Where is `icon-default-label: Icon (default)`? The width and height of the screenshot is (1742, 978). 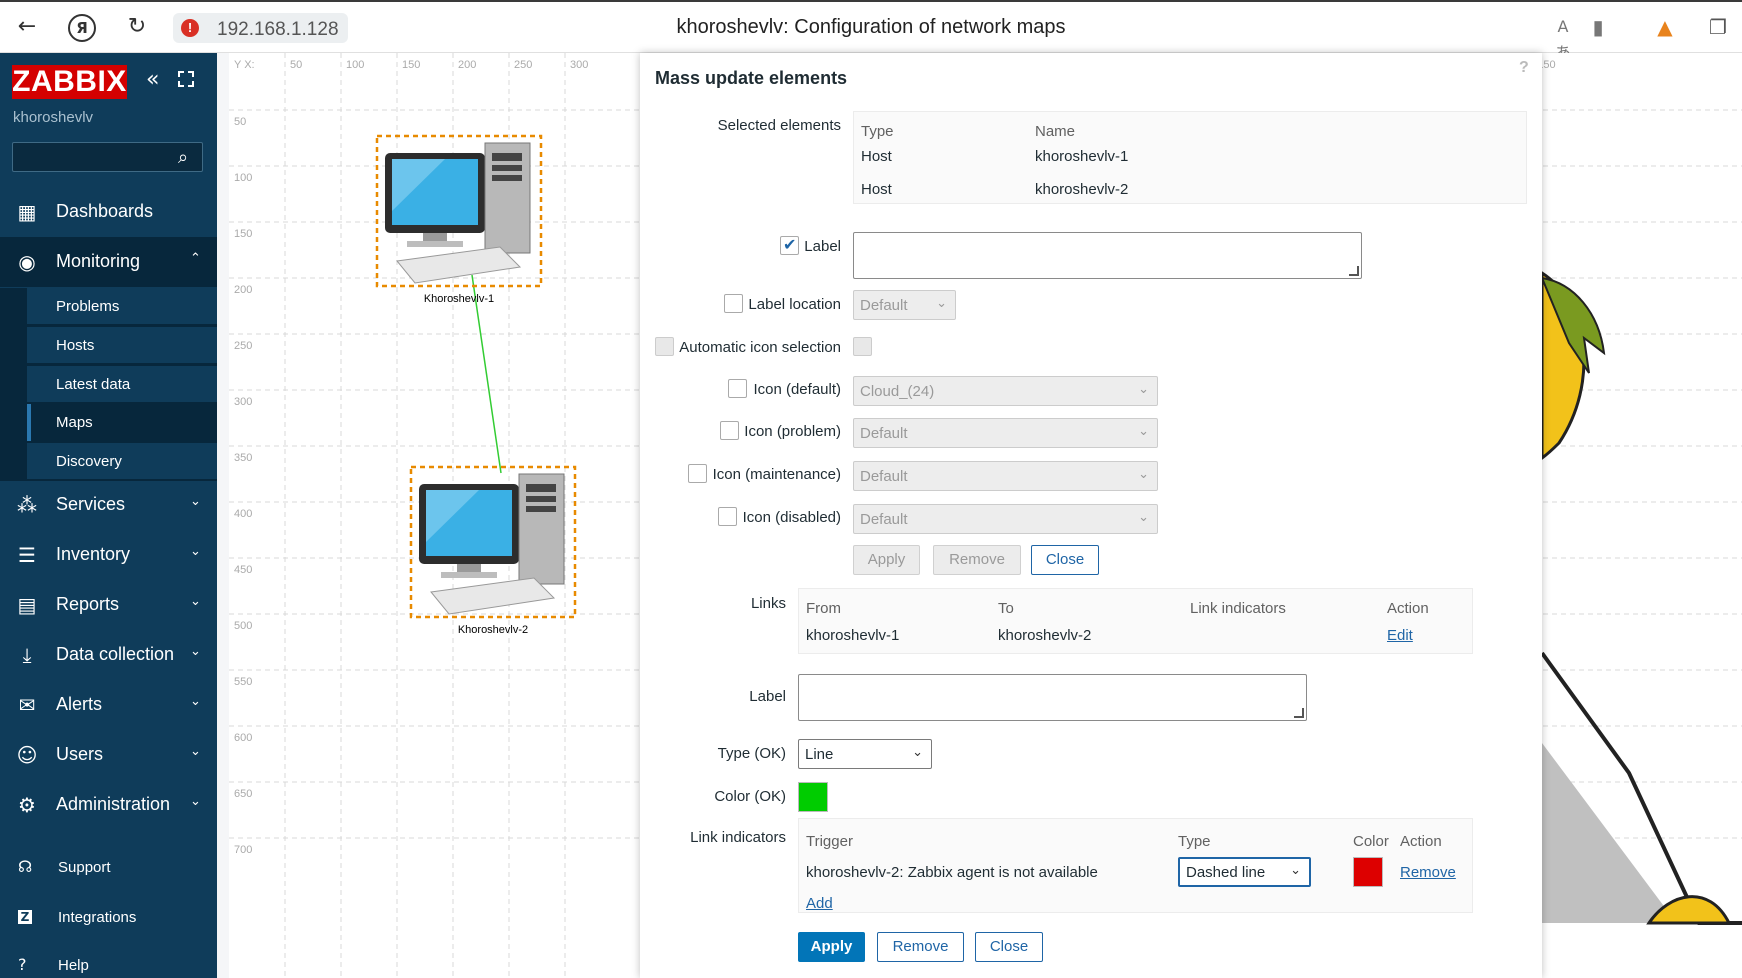 icon-default-label: Icon (default) is located at coordinates (797, 389).